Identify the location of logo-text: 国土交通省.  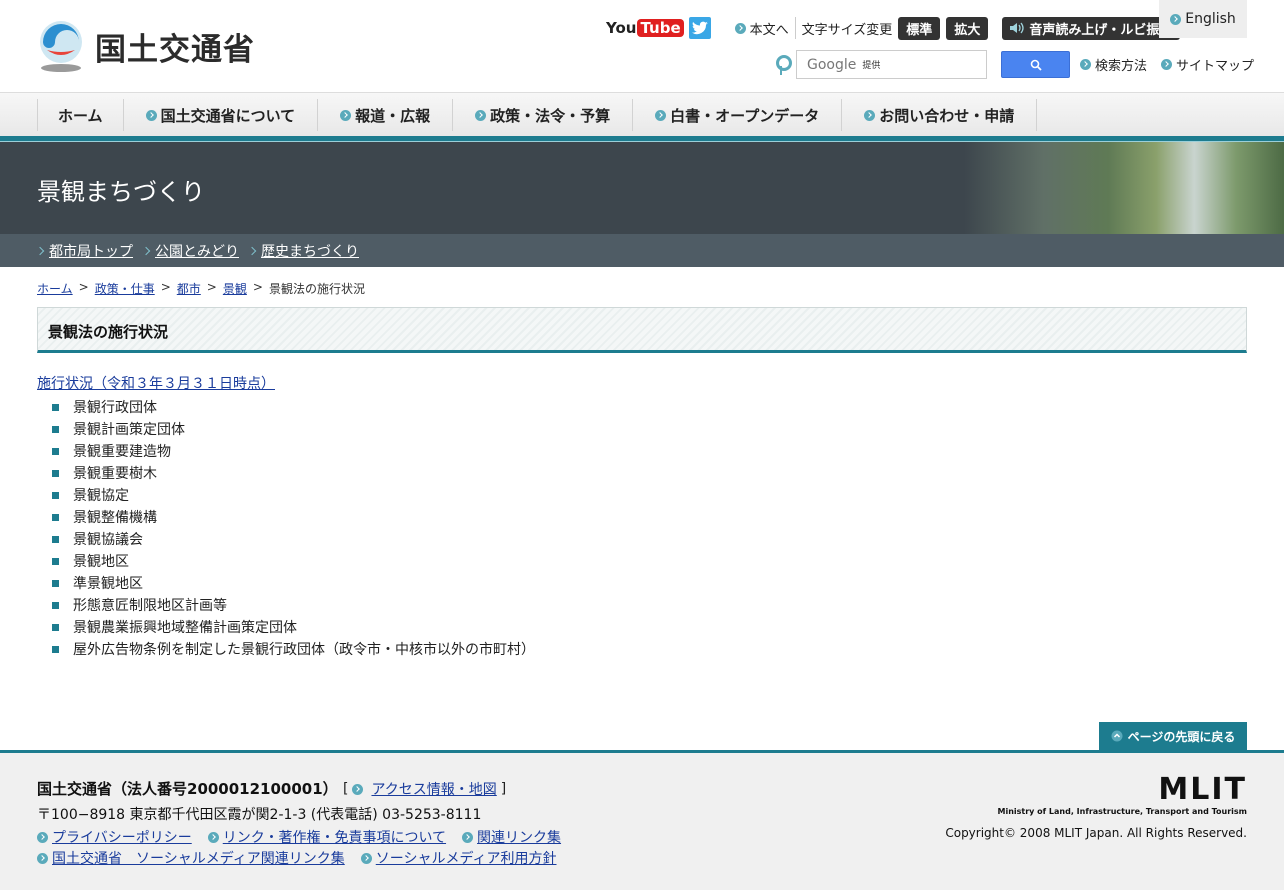
(175, 49).